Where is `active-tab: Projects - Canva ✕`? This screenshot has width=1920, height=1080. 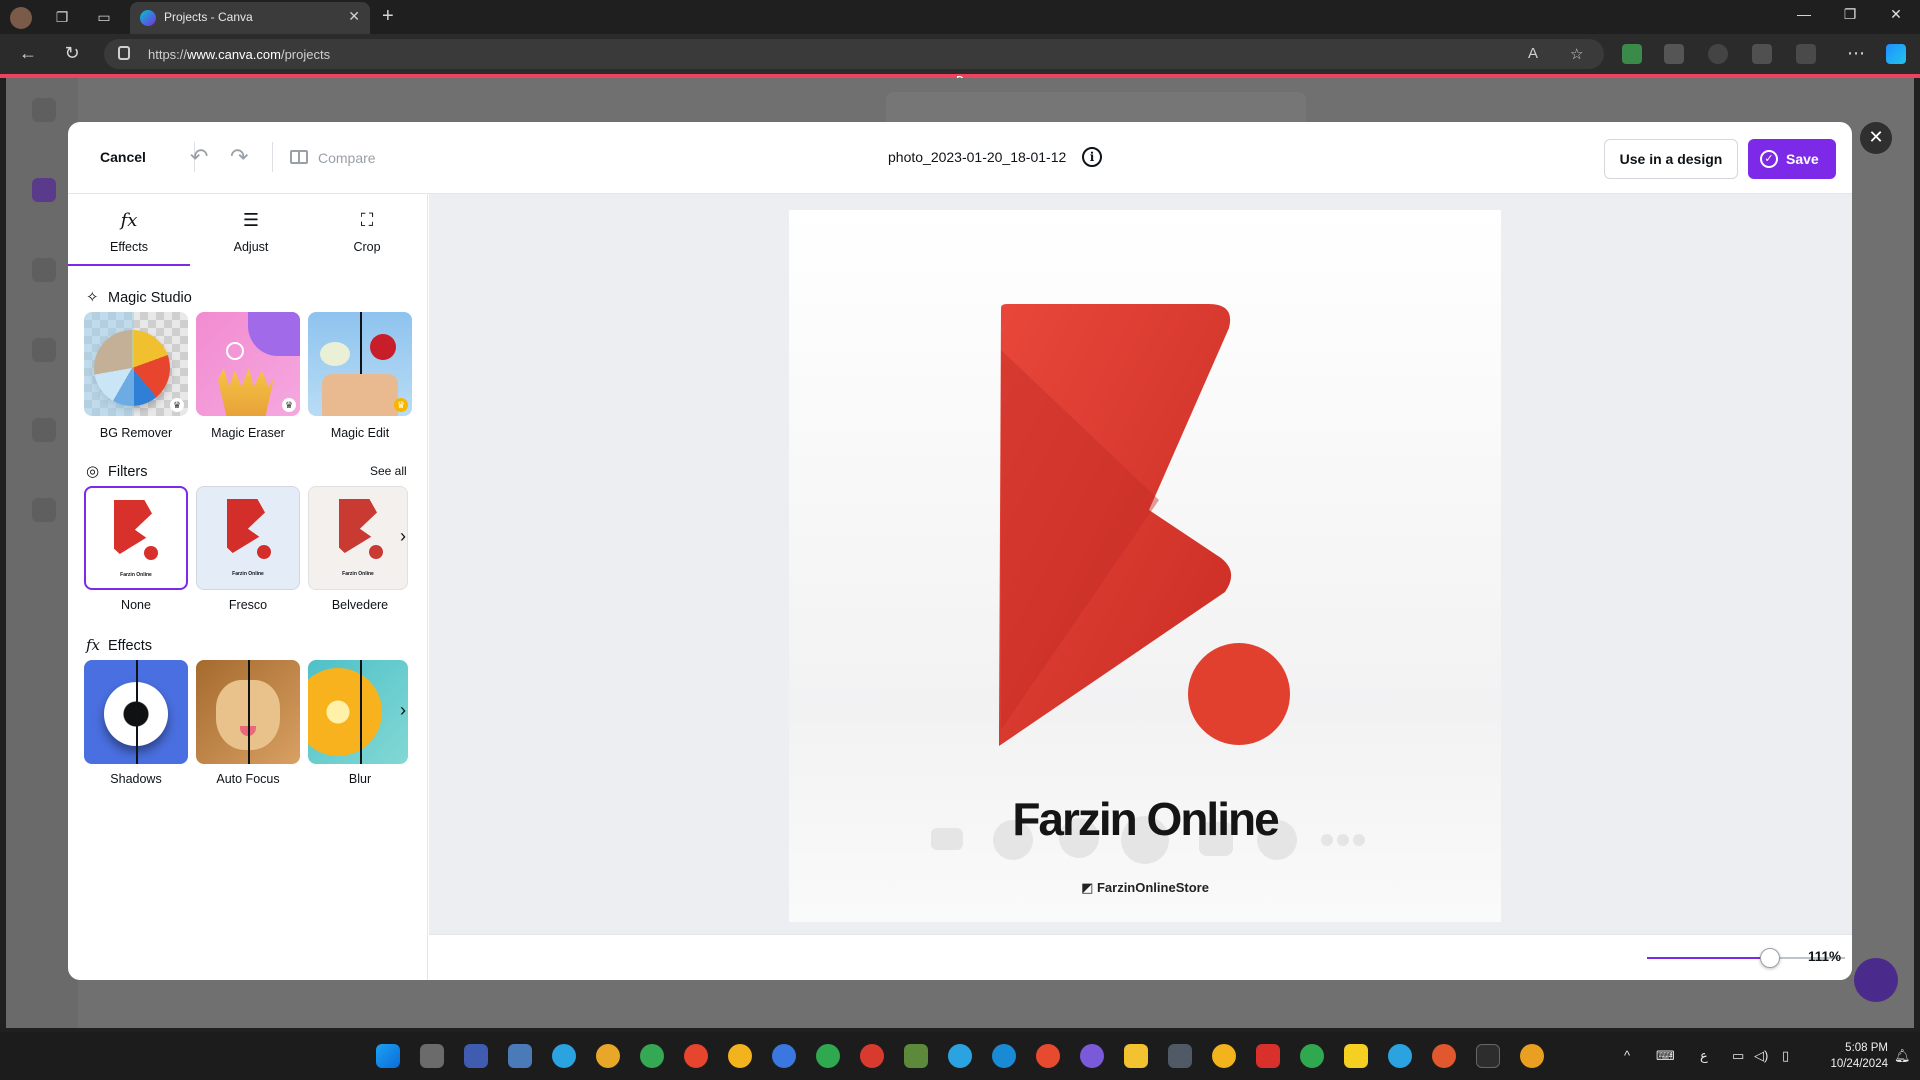 active-tab: Projects - Canva ✕ is located at coordinates (250, 18).